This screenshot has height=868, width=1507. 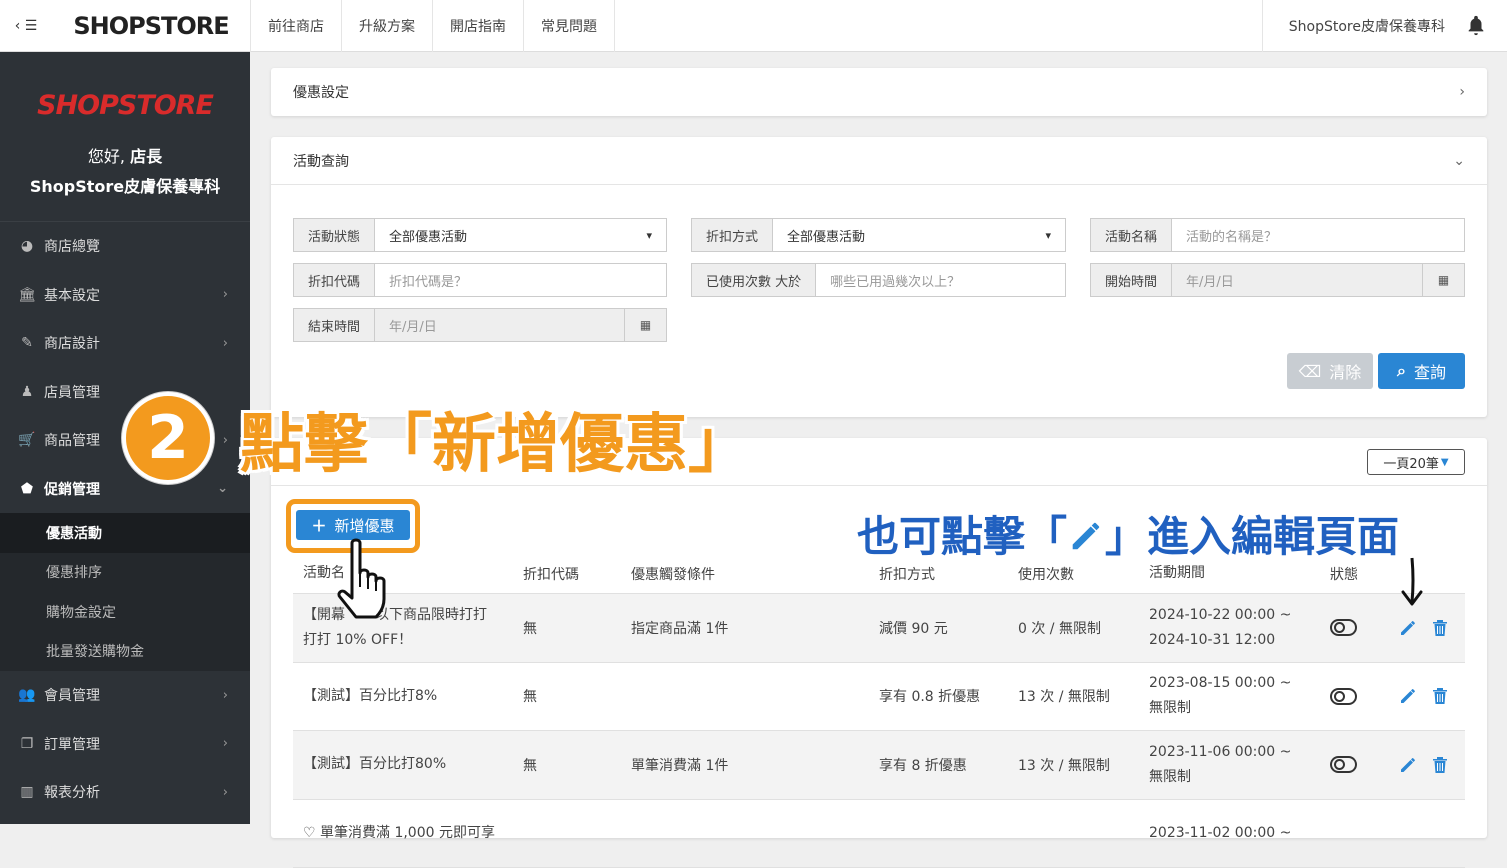 I want to click on status-select: 活動狀態 全部優惠活動▾, so click(x=480, y=235).